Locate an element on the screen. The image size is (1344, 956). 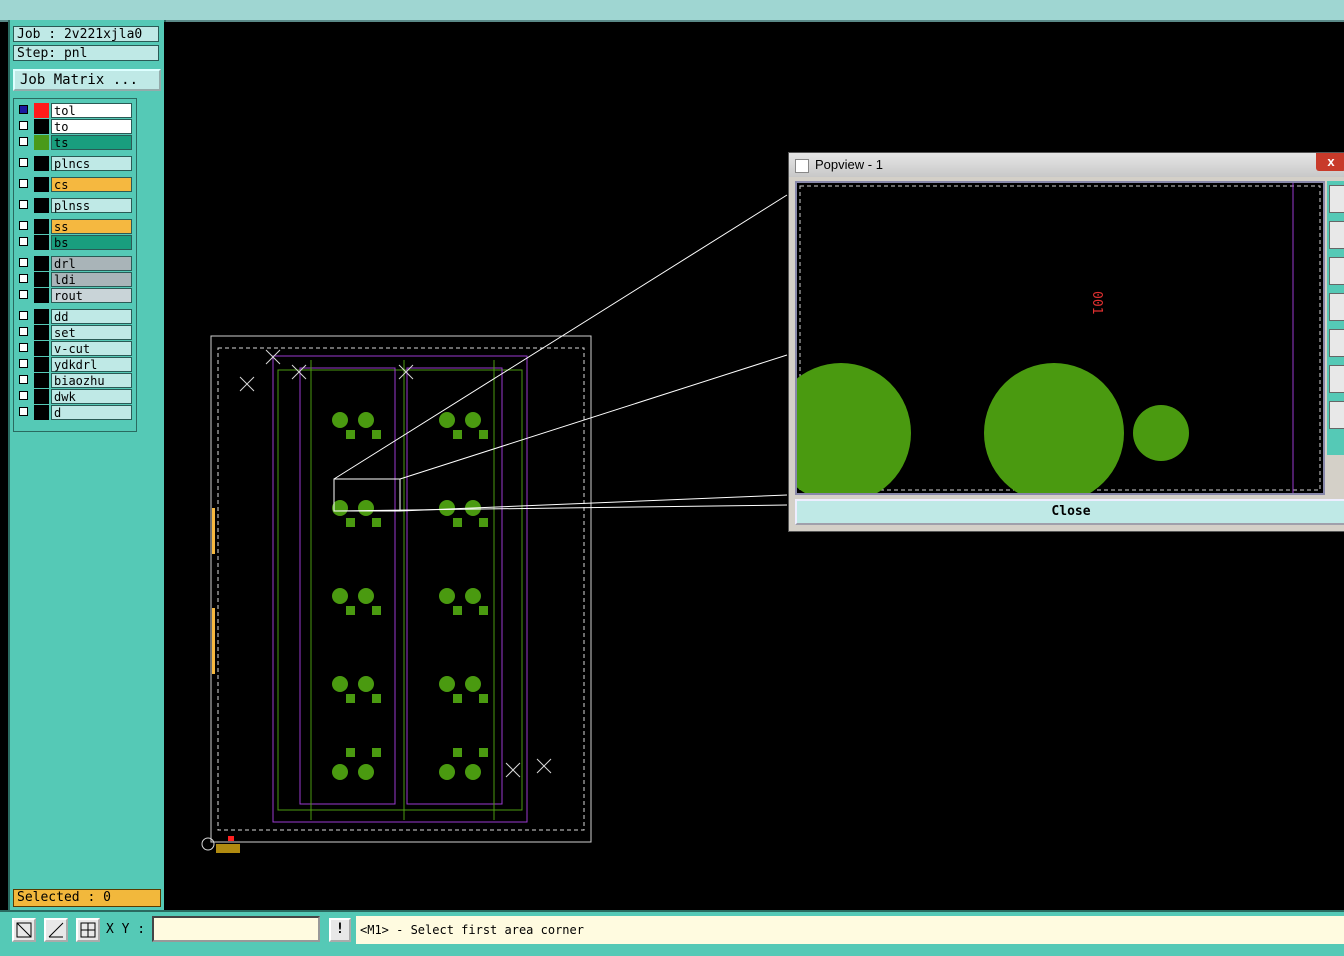
layer-row-rout: rout is located at coordinates (75, 295).